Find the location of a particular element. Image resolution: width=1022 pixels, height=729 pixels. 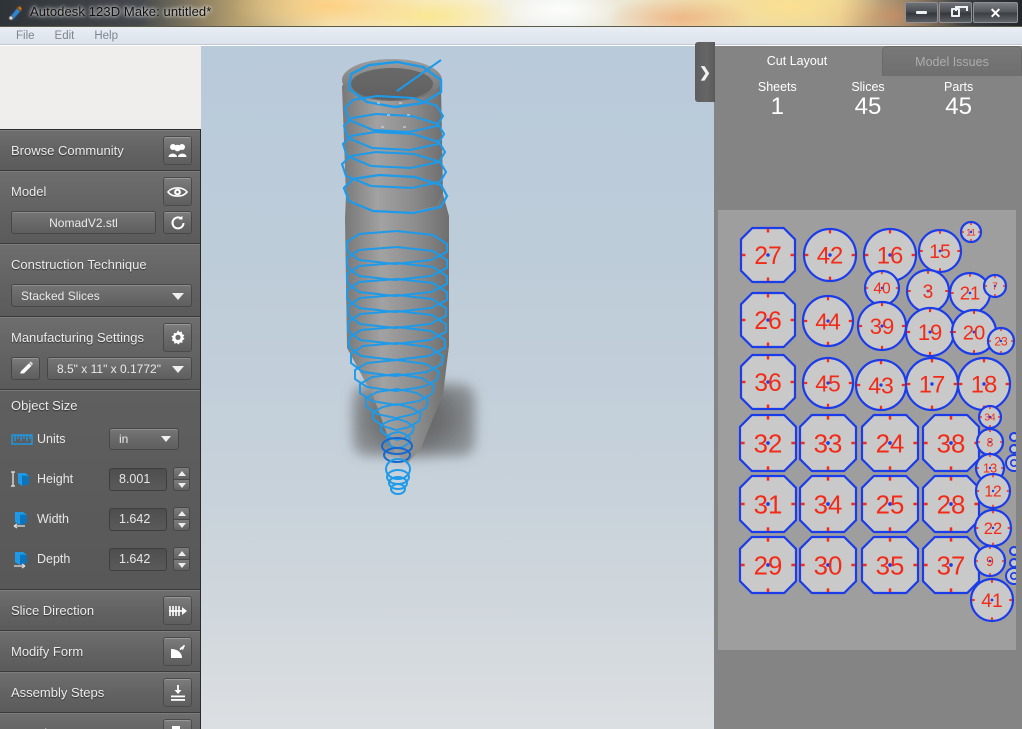

cut-part: 44 is located at coordinates (828, 321).